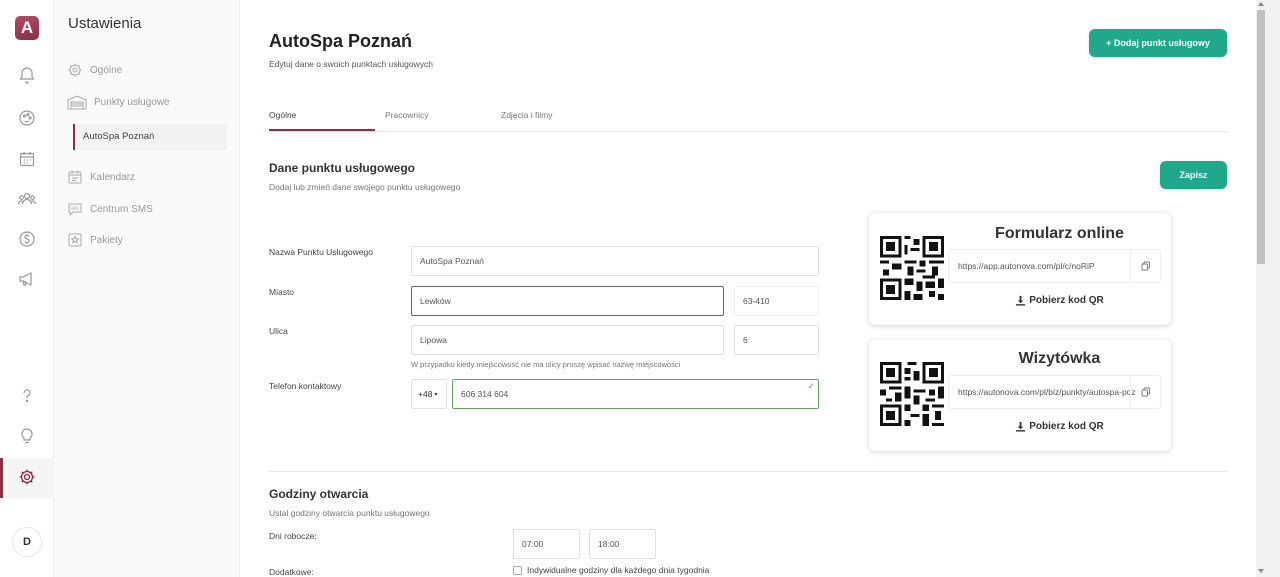 Image resolution: width=1280 pixels, height=577 pixels. I want to click on active-tab-indicator, so click(322, 130).